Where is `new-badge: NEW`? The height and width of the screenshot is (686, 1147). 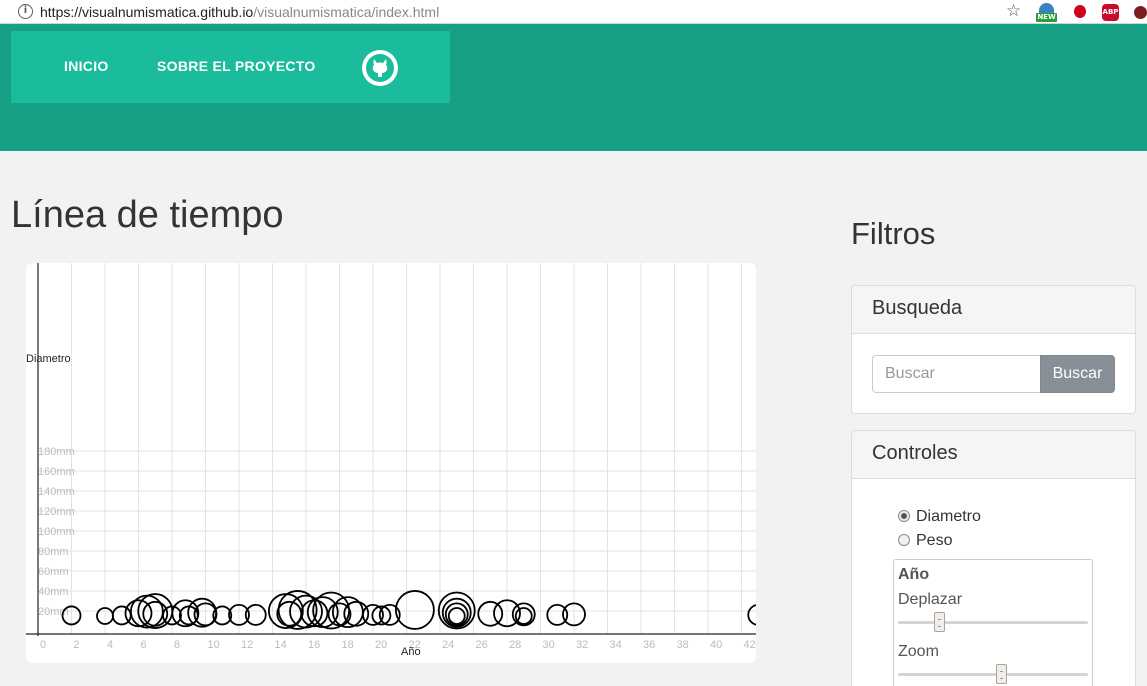
new-badge: NEW is located at coordinates (1046, 17).